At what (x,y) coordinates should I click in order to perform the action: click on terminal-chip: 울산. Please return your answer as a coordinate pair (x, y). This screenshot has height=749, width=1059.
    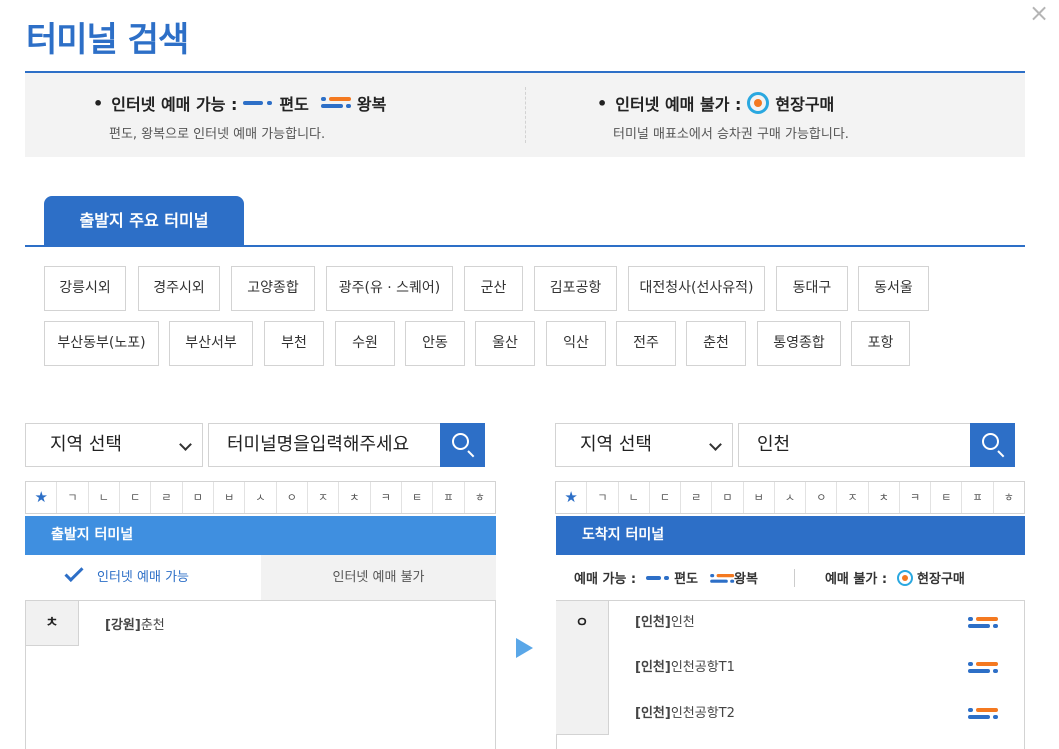
    Looking at the image, I should click on (505, 343).